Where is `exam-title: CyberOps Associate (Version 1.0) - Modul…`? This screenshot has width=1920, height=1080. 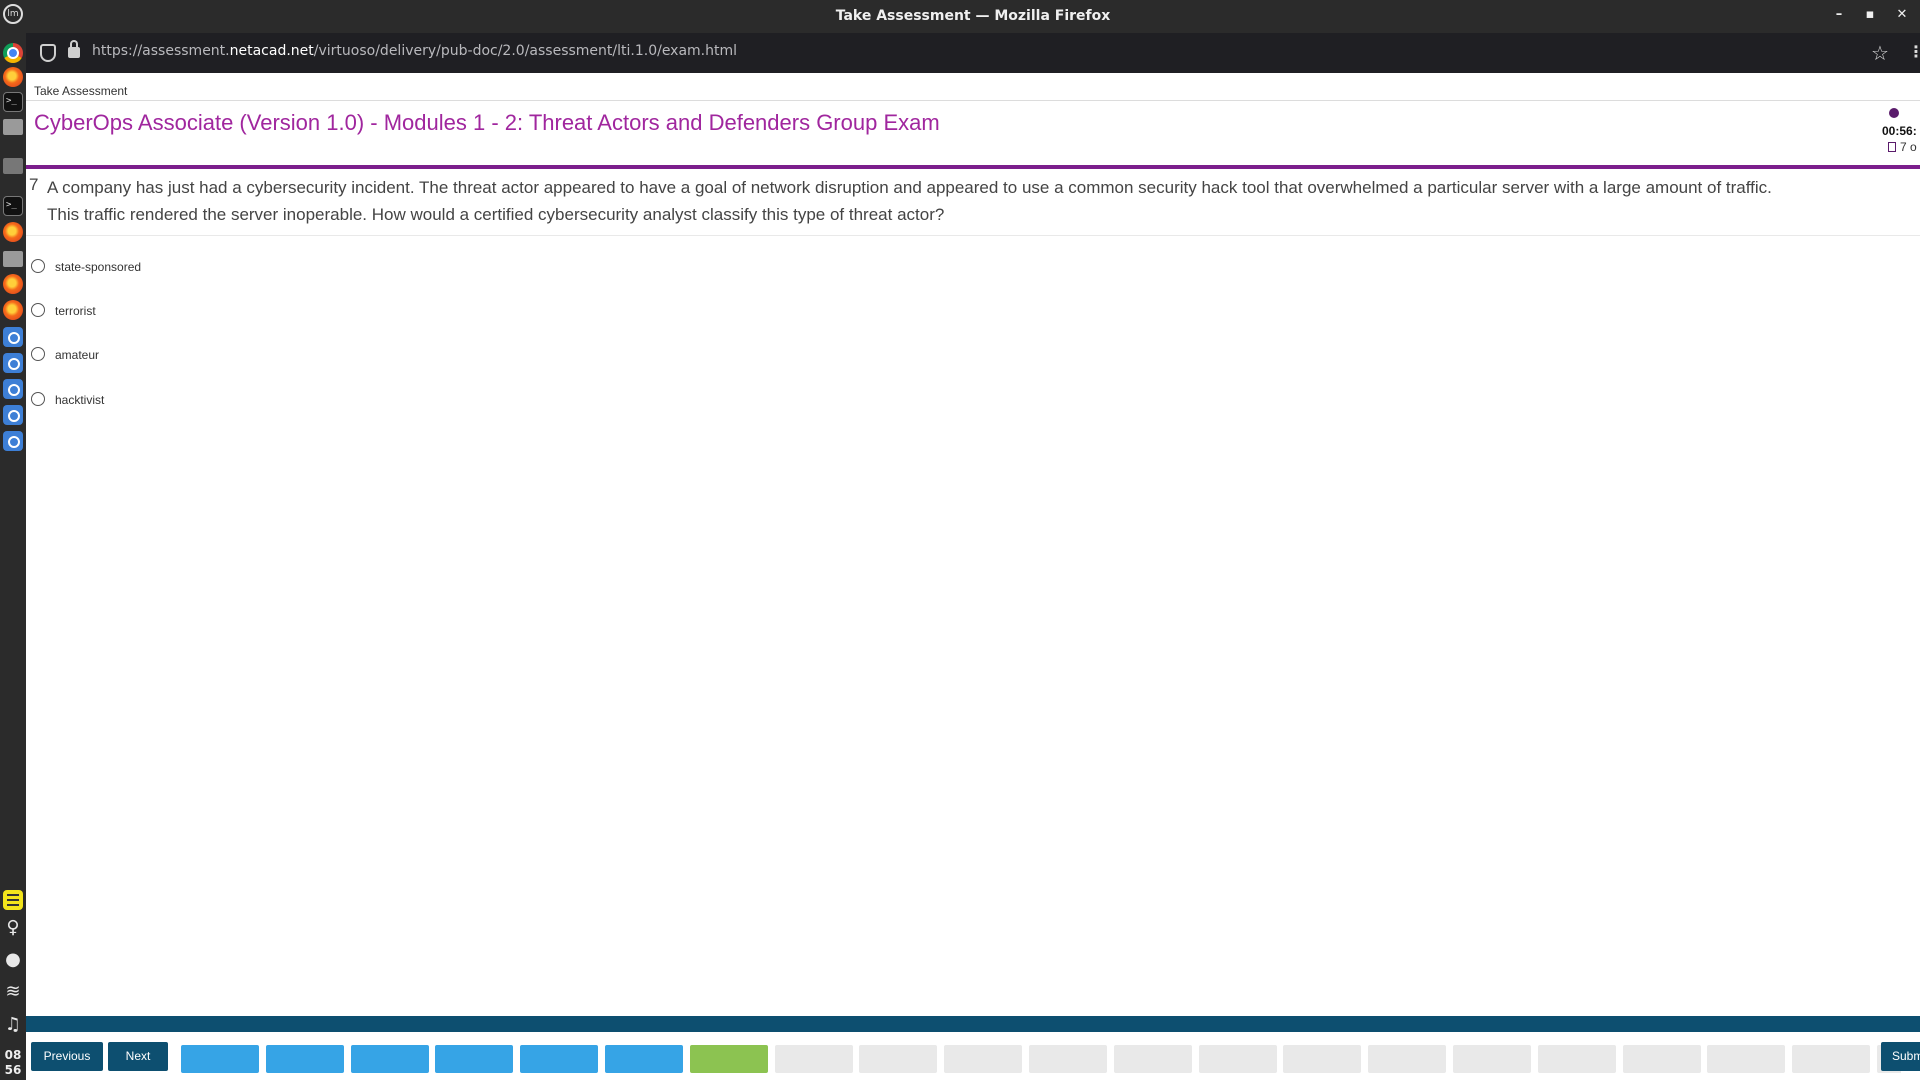
exam-title: CyberOps Associate (Version 1.0) - Modul… is located at coordinates (487, 122).